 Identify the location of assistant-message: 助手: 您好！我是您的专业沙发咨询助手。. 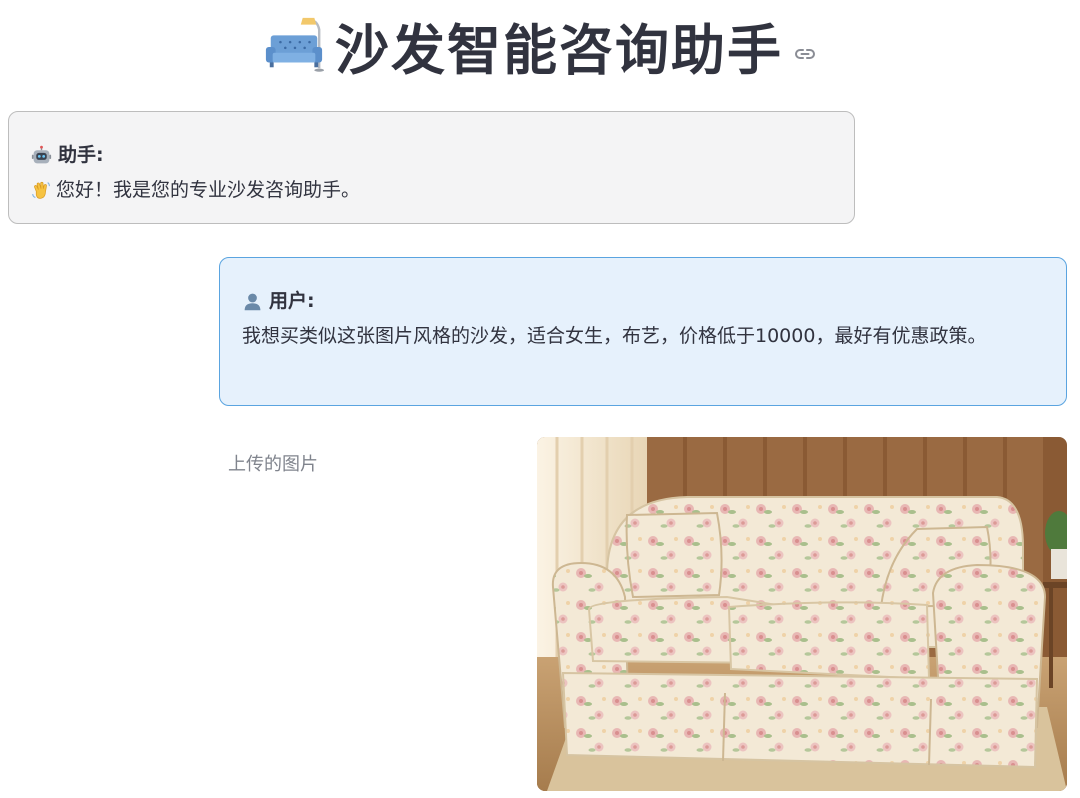
(431, 167).